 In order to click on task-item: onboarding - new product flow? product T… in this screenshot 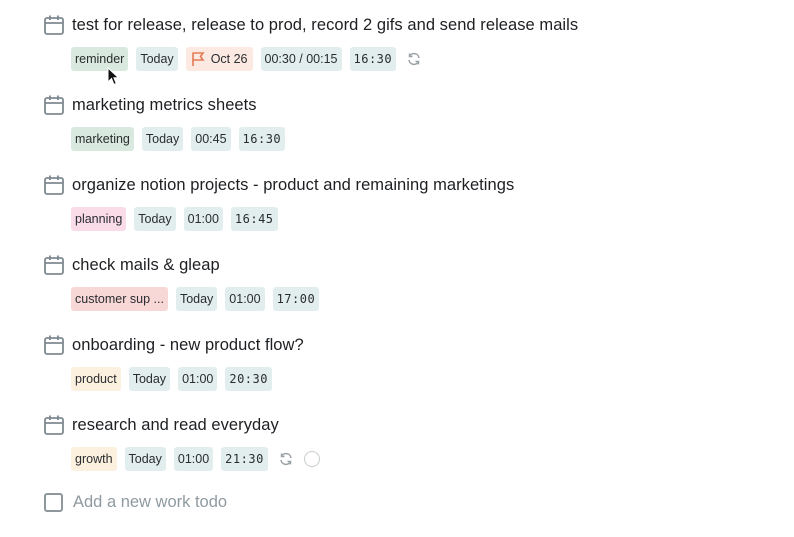, I will do `click(173, 361)`.